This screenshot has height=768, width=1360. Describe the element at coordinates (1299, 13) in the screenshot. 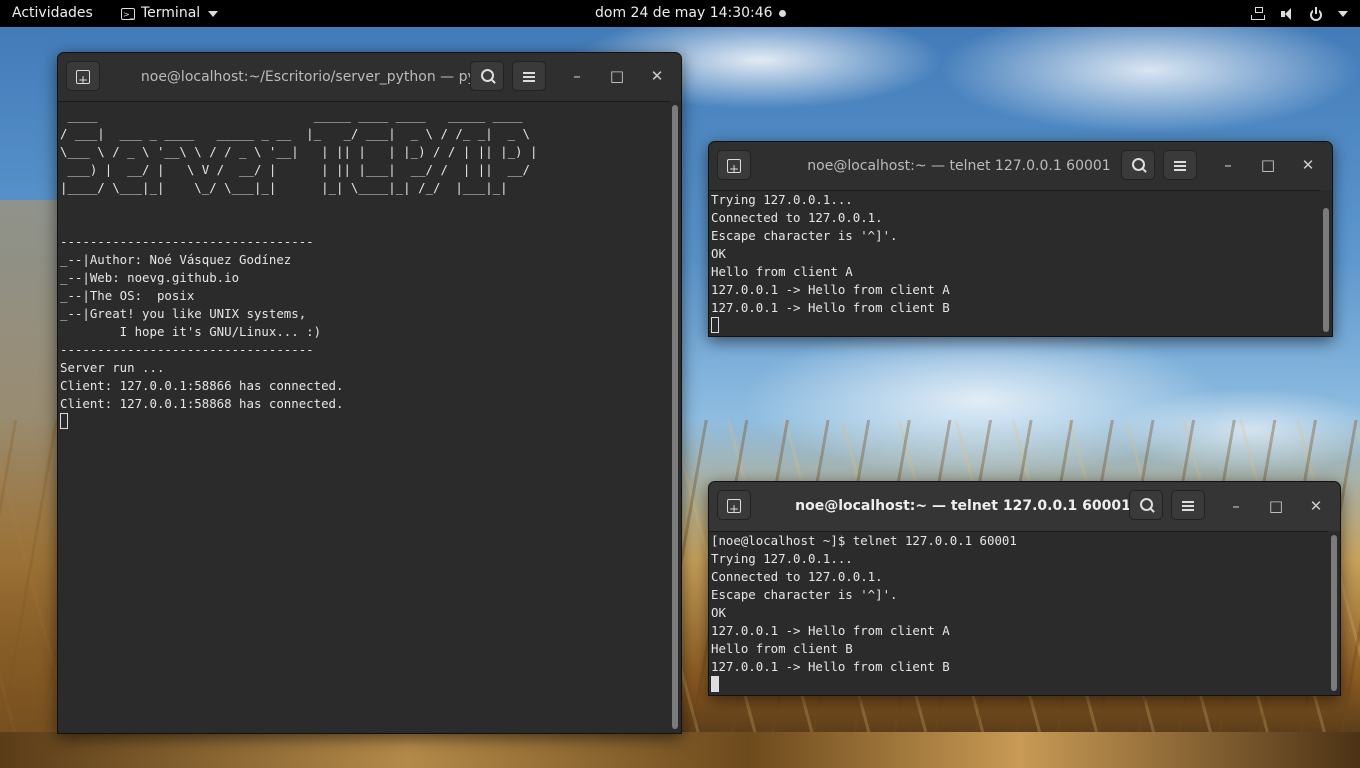

I see `system-menu` at that location.